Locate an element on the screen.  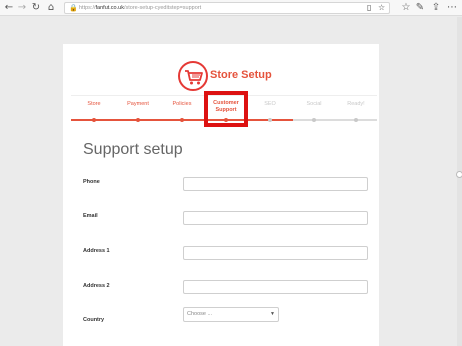
phone-field is located at coordinates (275, 184).